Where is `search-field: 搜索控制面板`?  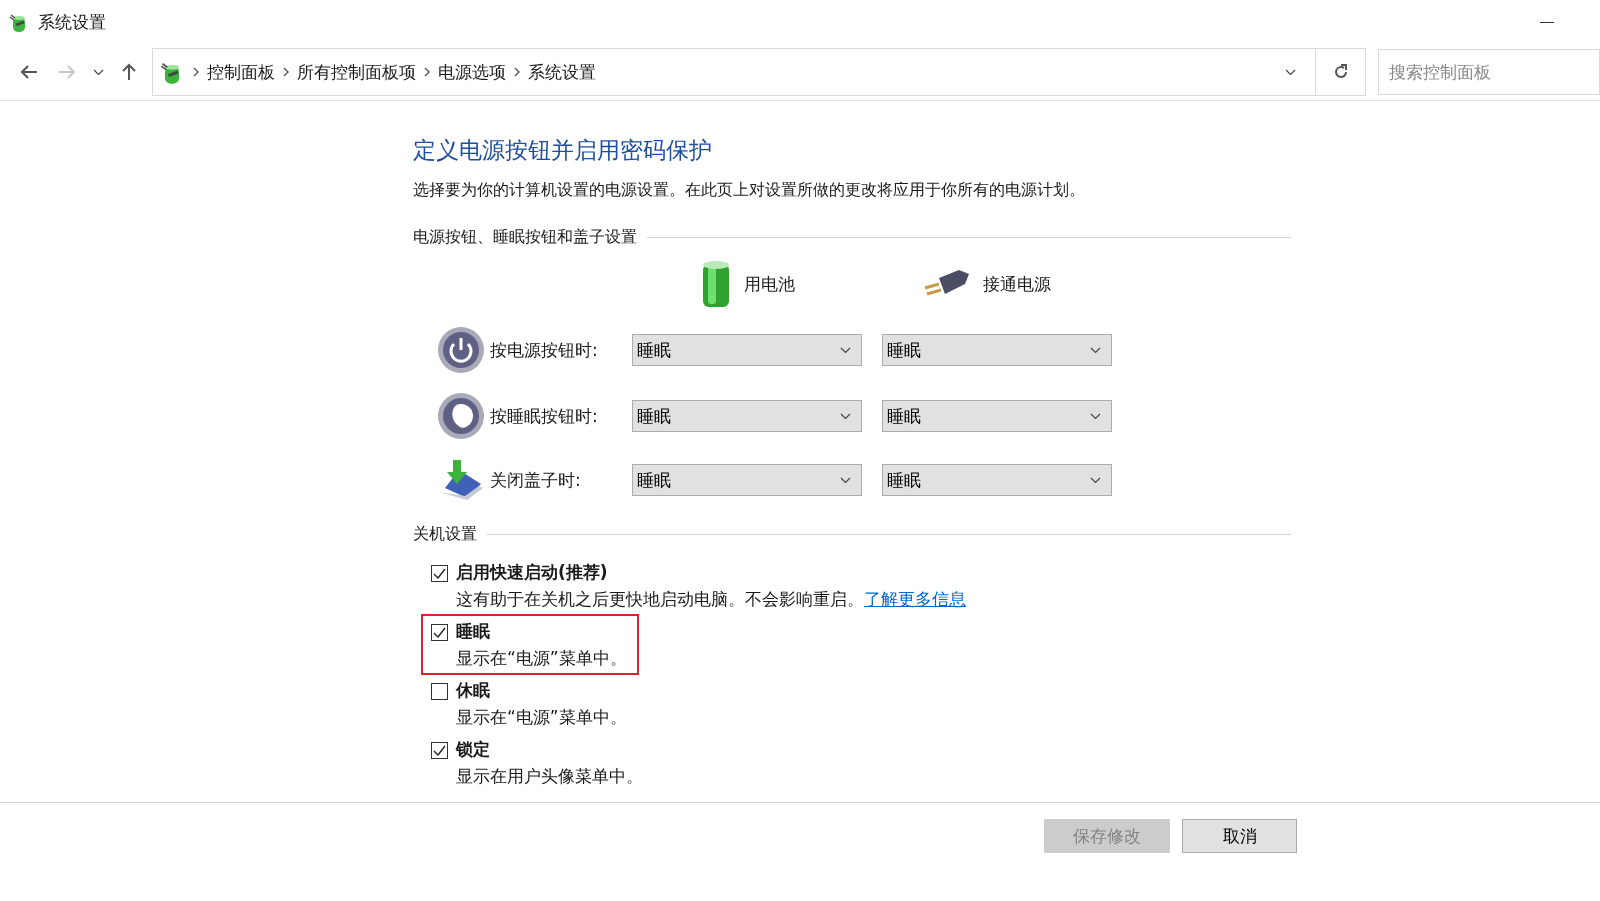
search-field: 搜索控制面板 is located at coordinates (1489, 72).